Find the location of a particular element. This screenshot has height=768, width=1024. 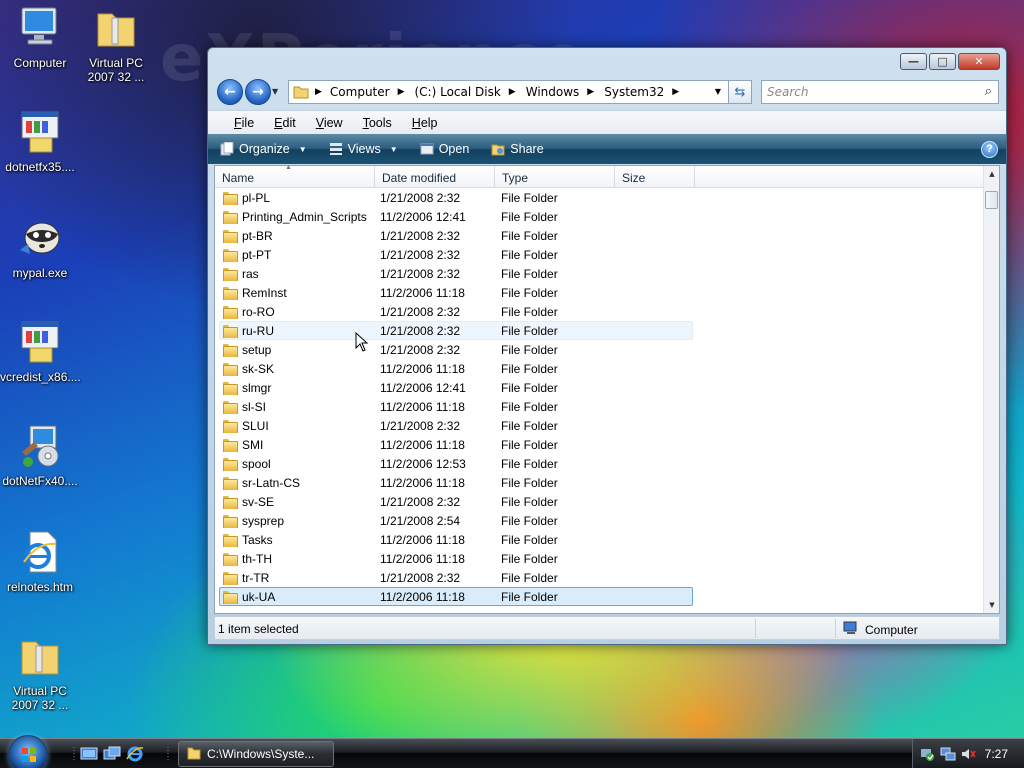

security-shield-icon is located at coordinates (927, 754).